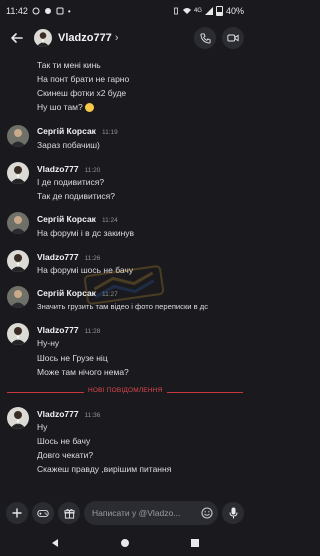 The image size is (320, 556). I want to click on chat-title: Vladzo777, so click(85, 38).